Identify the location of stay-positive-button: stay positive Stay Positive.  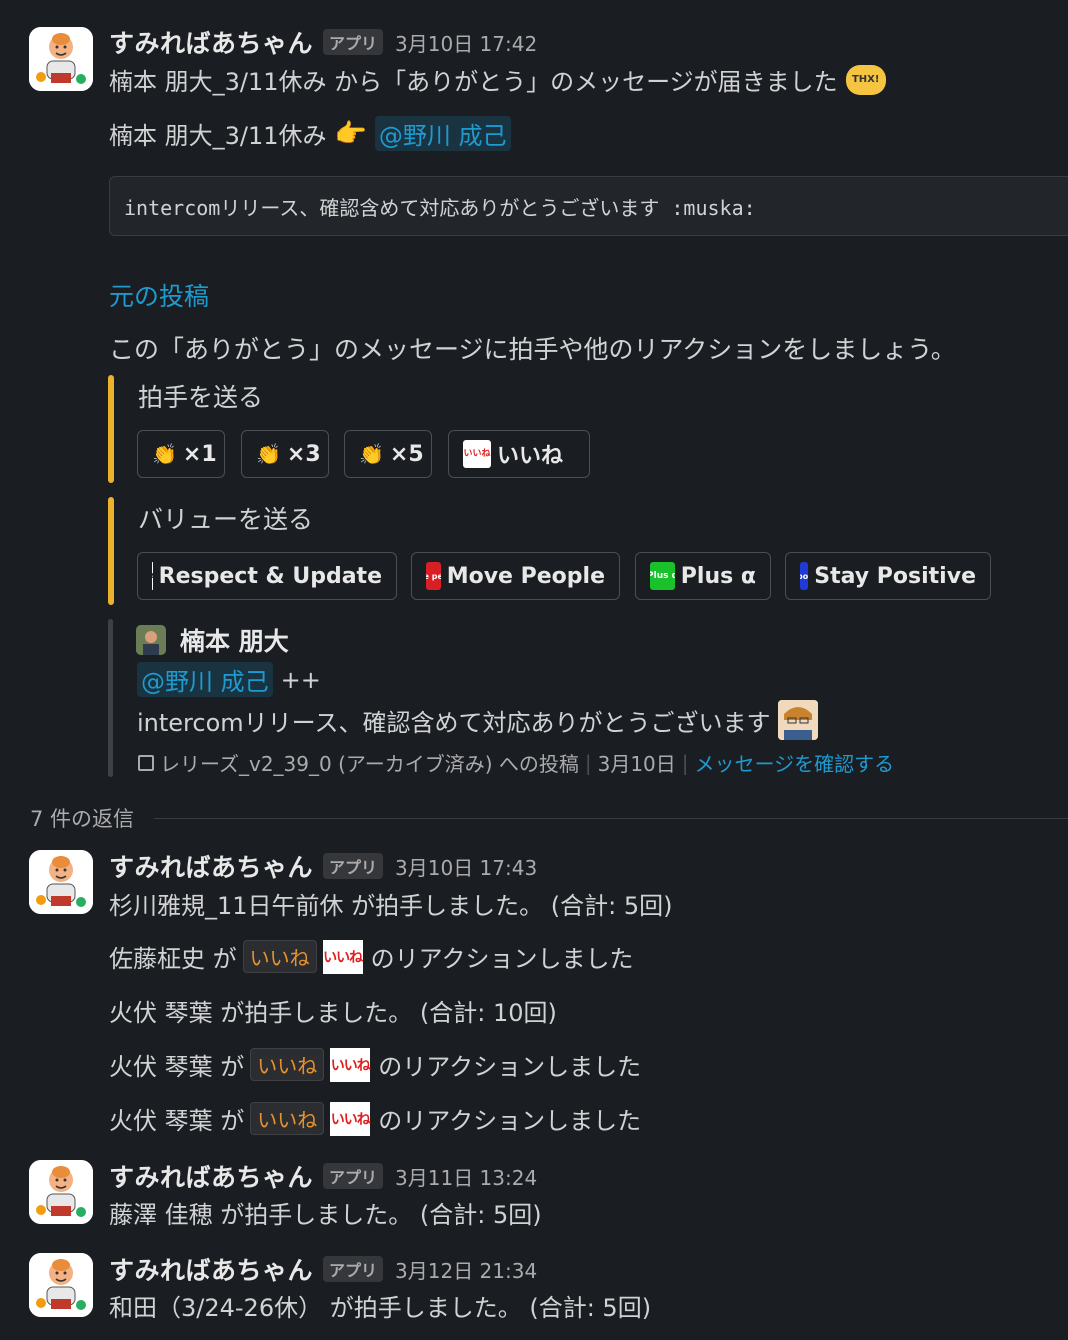
(888, 576).